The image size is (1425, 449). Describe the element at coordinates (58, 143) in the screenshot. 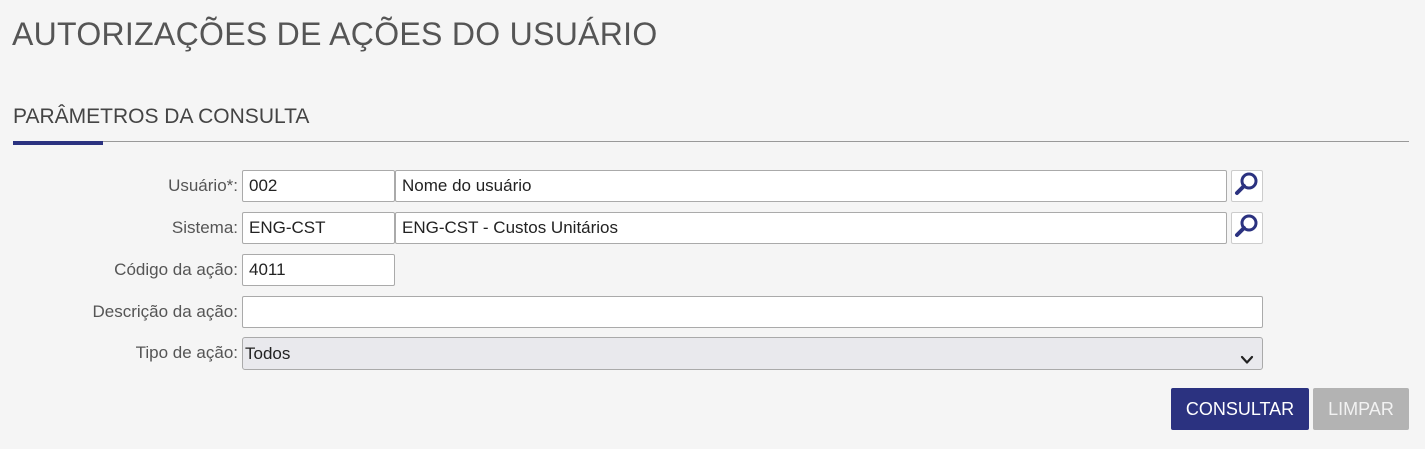

I see `section-accent-bar` at that location.